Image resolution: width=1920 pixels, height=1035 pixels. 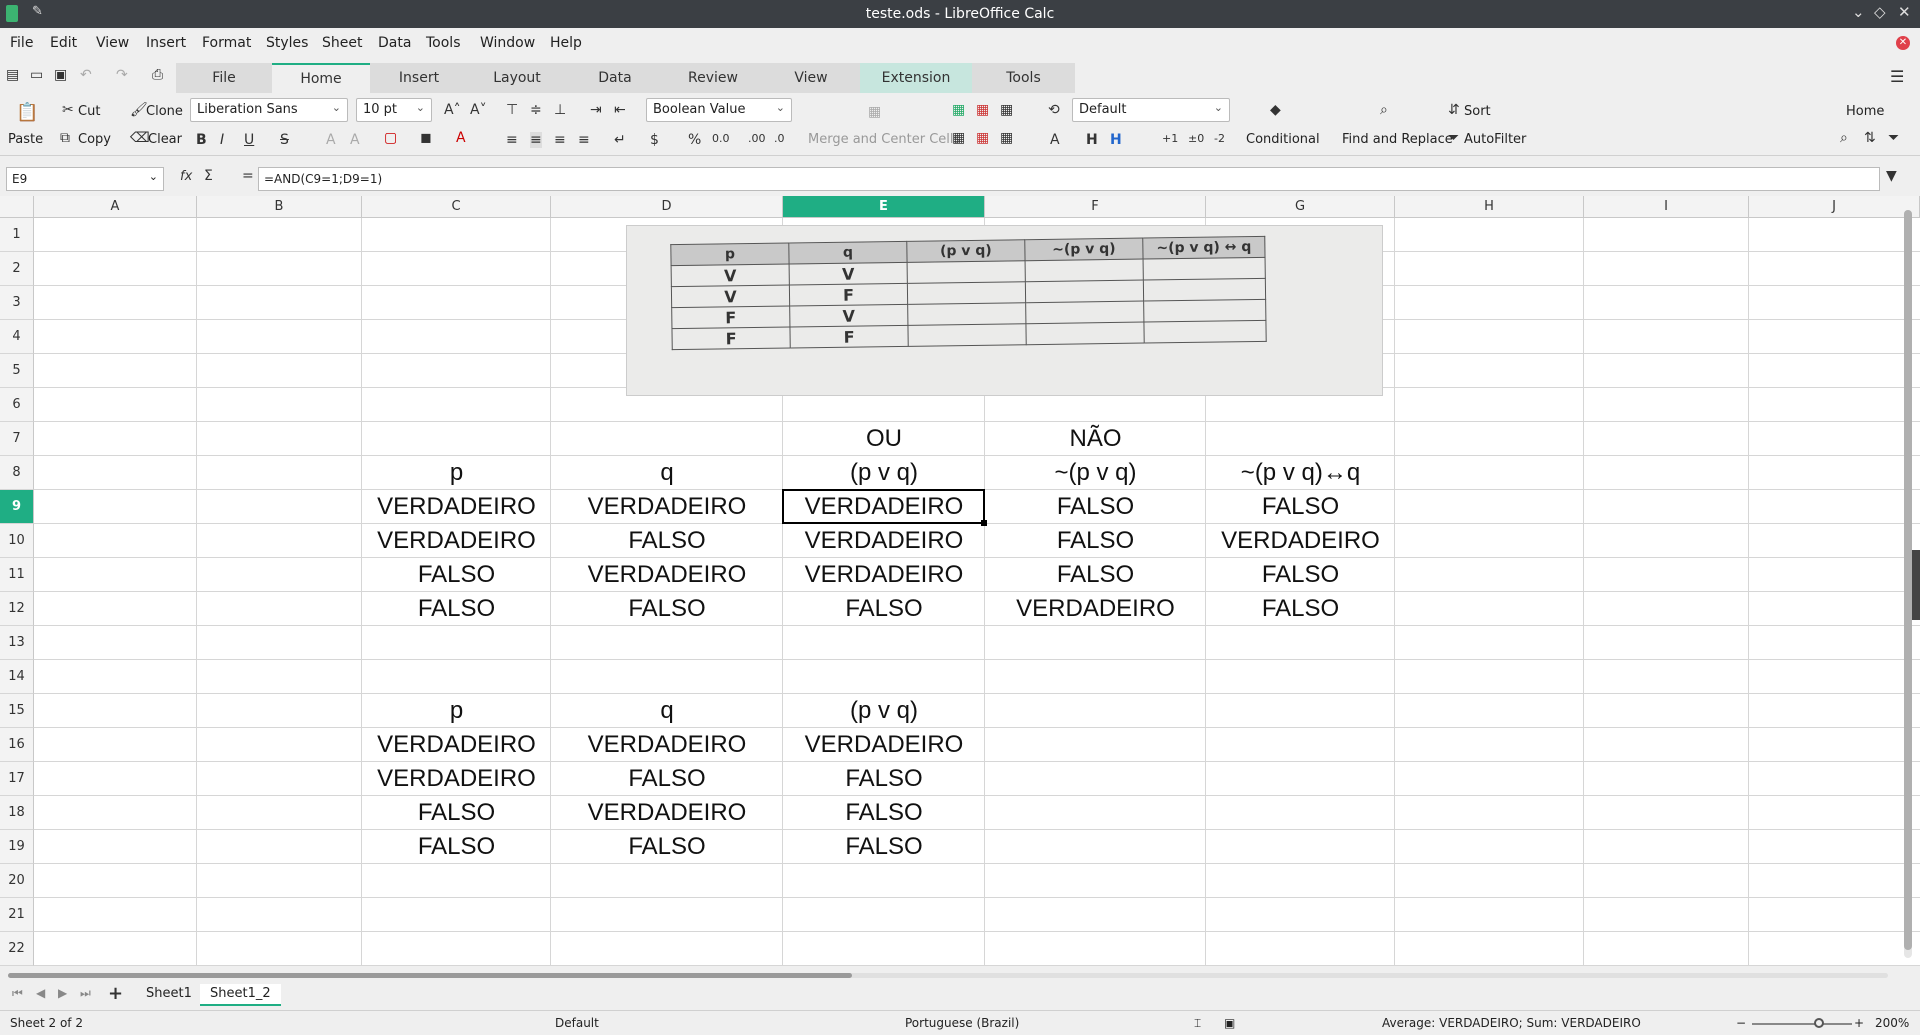 I want to click on tab-insert: Insert, so click(x=419, y=78).